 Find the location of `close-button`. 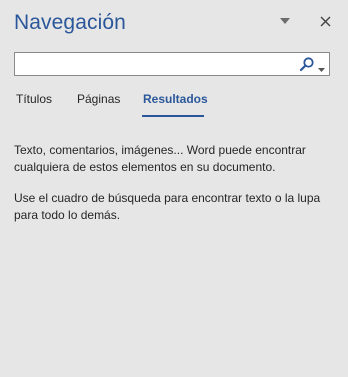

close-button is located at coordinates (325, 21).